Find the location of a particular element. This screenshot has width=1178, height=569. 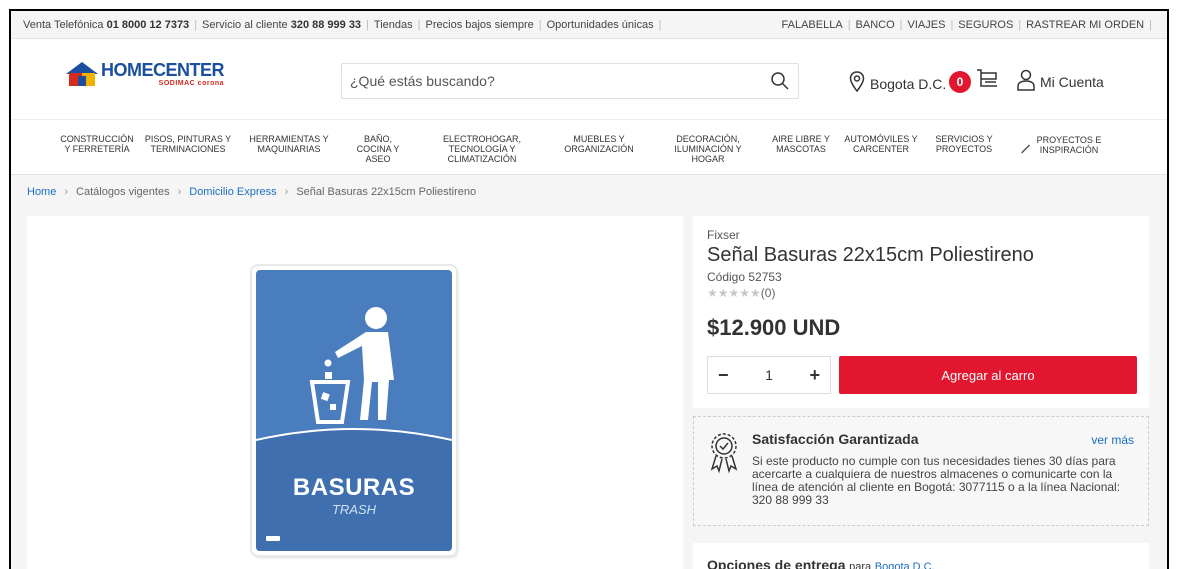

topbar-phone-sales: Venta Telefónica 01 8000 12 7373 is located at coordinates (106, 25).